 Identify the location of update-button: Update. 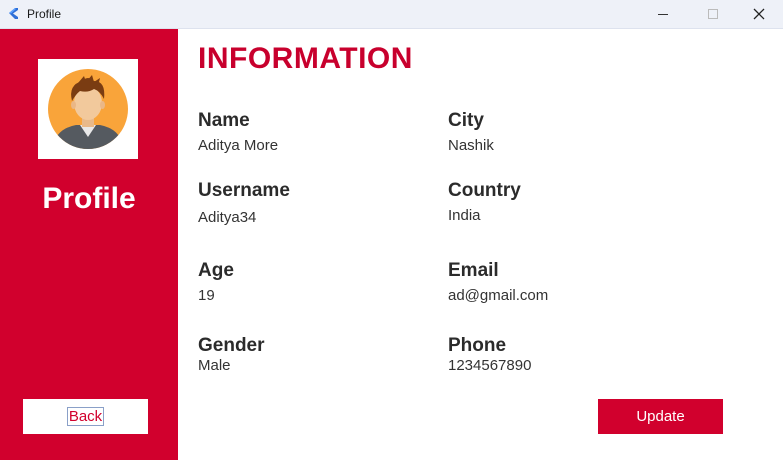
(660, 416).